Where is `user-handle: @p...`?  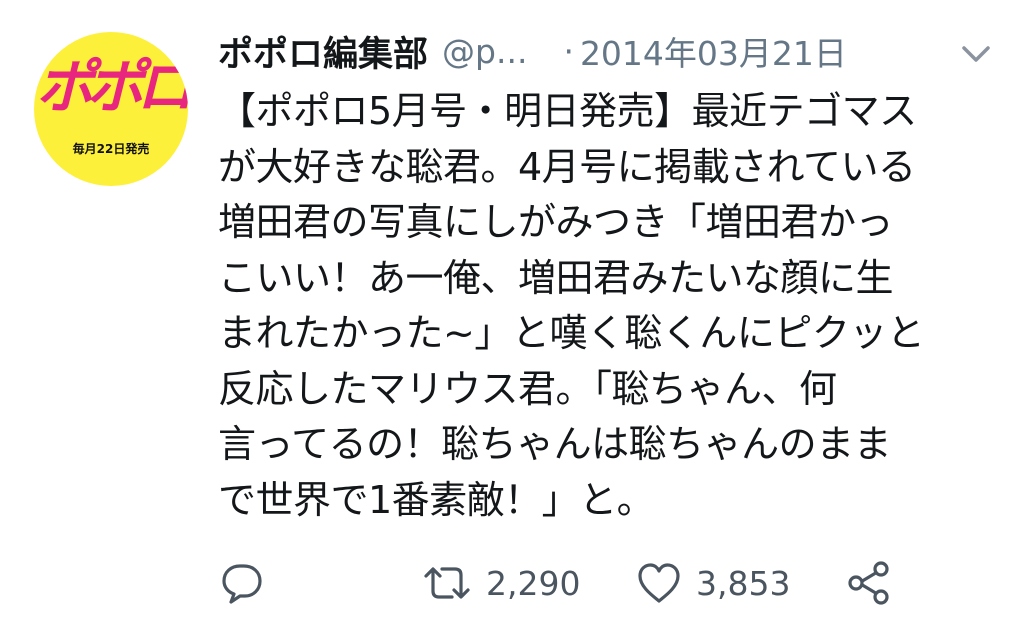
user-handle: @p... is located at coordinates (484, 51).